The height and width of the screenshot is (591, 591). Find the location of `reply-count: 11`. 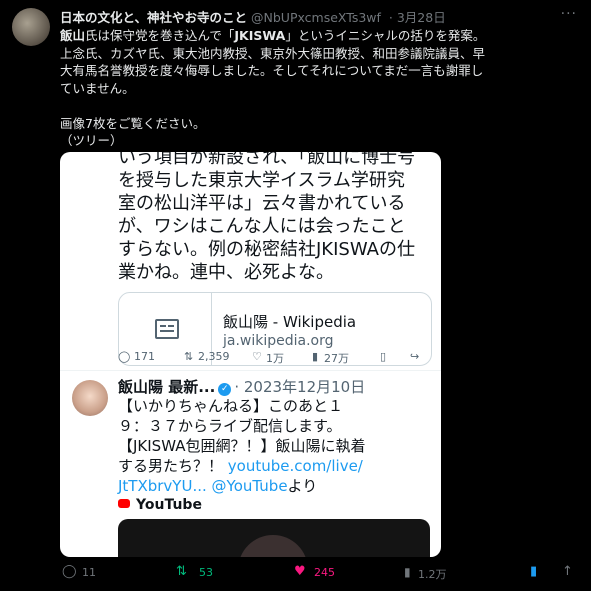

reply-count: 11 is located at coordinates (89, 572).